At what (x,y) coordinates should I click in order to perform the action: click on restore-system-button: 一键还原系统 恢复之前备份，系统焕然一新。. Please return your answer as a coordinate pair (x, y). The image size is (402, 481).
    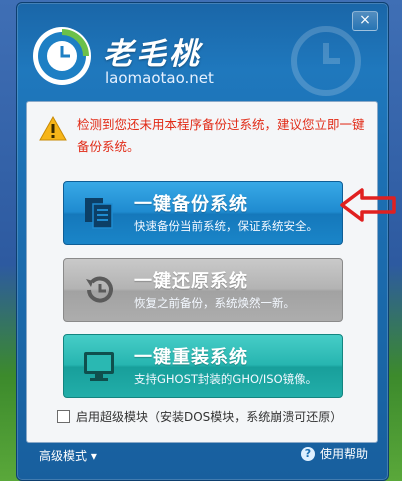
    Looking at the image, I should click on (203, 290).